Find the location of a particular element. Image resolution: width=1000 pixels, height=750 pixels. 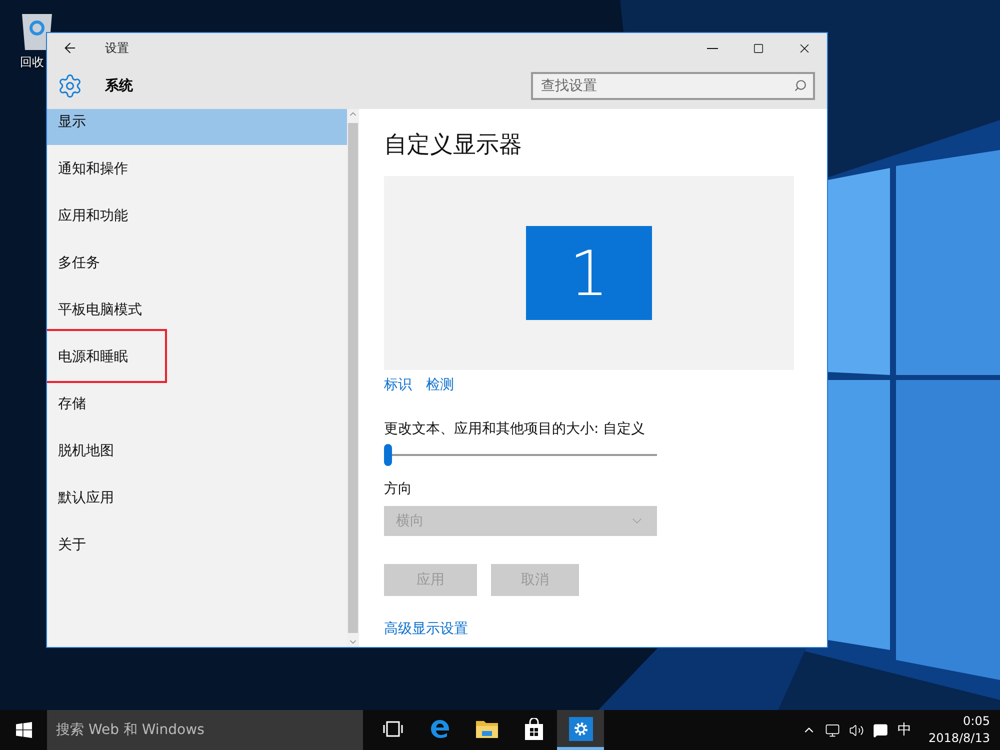

browser-icon is located at coordinates (440, 728).